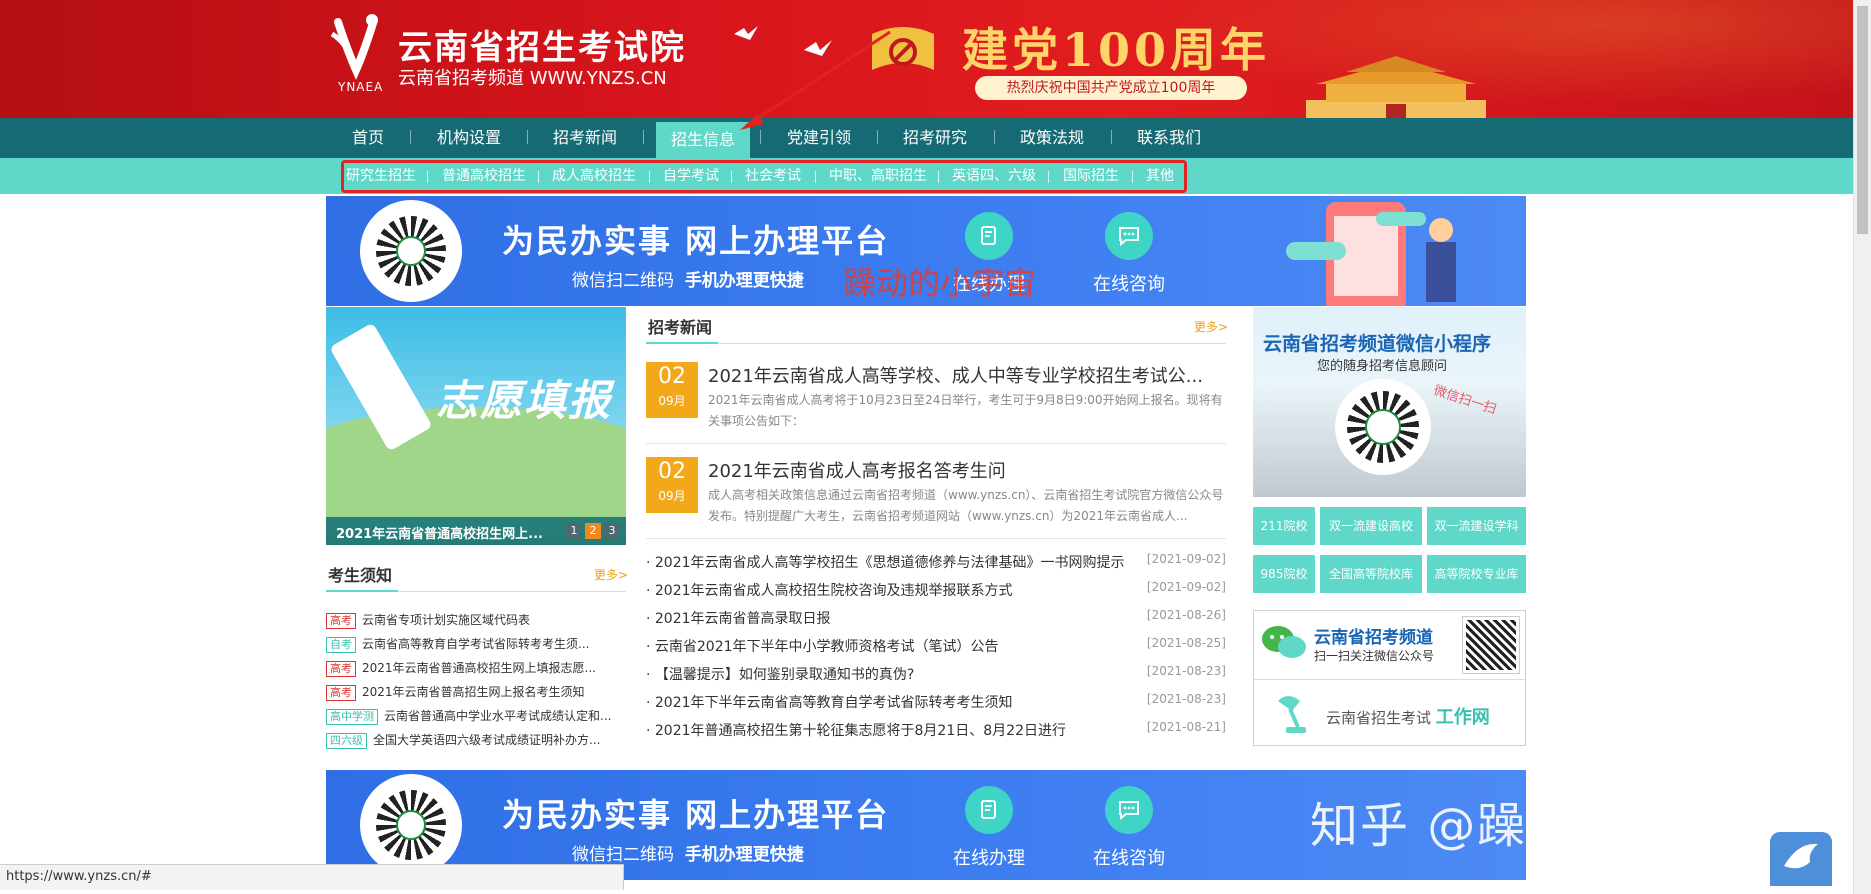 This screenshot has height=894, width=1871. I want to click on news-list-item: · 云南省2021年下半年中小学教师资格考试（笔试）公告 [2021-08-25], so click(936, 646).